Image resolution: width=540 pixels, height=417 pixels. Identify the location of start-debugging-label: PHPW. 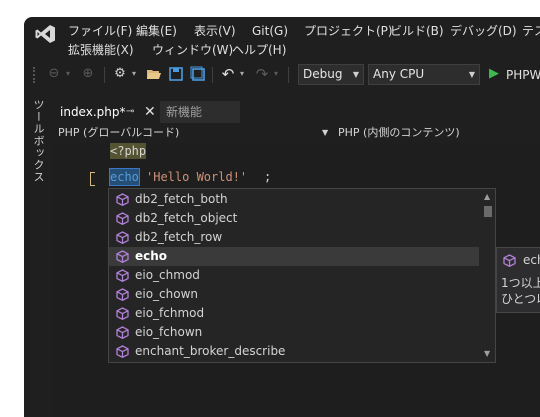
(523, 75).